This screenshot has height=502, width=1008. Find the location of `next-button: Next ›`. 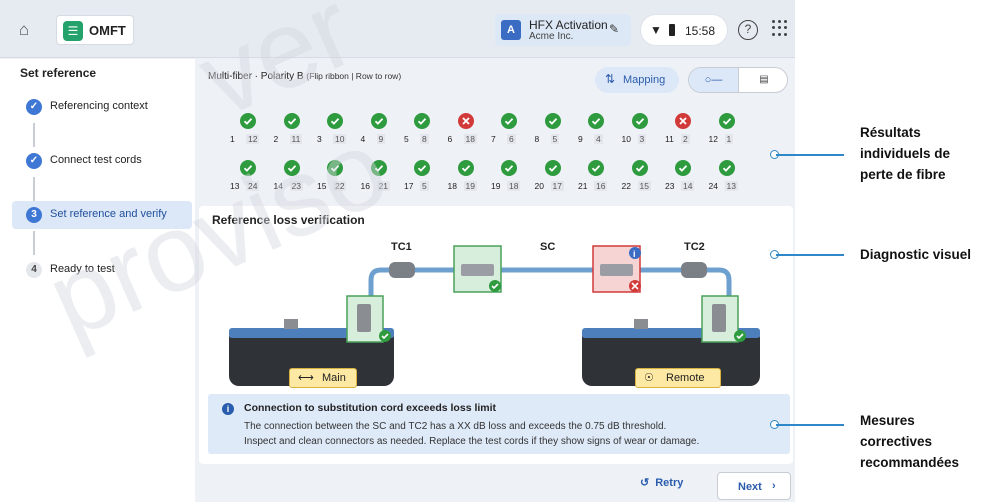

next-button: Next › is located at coordinates (754, 486).